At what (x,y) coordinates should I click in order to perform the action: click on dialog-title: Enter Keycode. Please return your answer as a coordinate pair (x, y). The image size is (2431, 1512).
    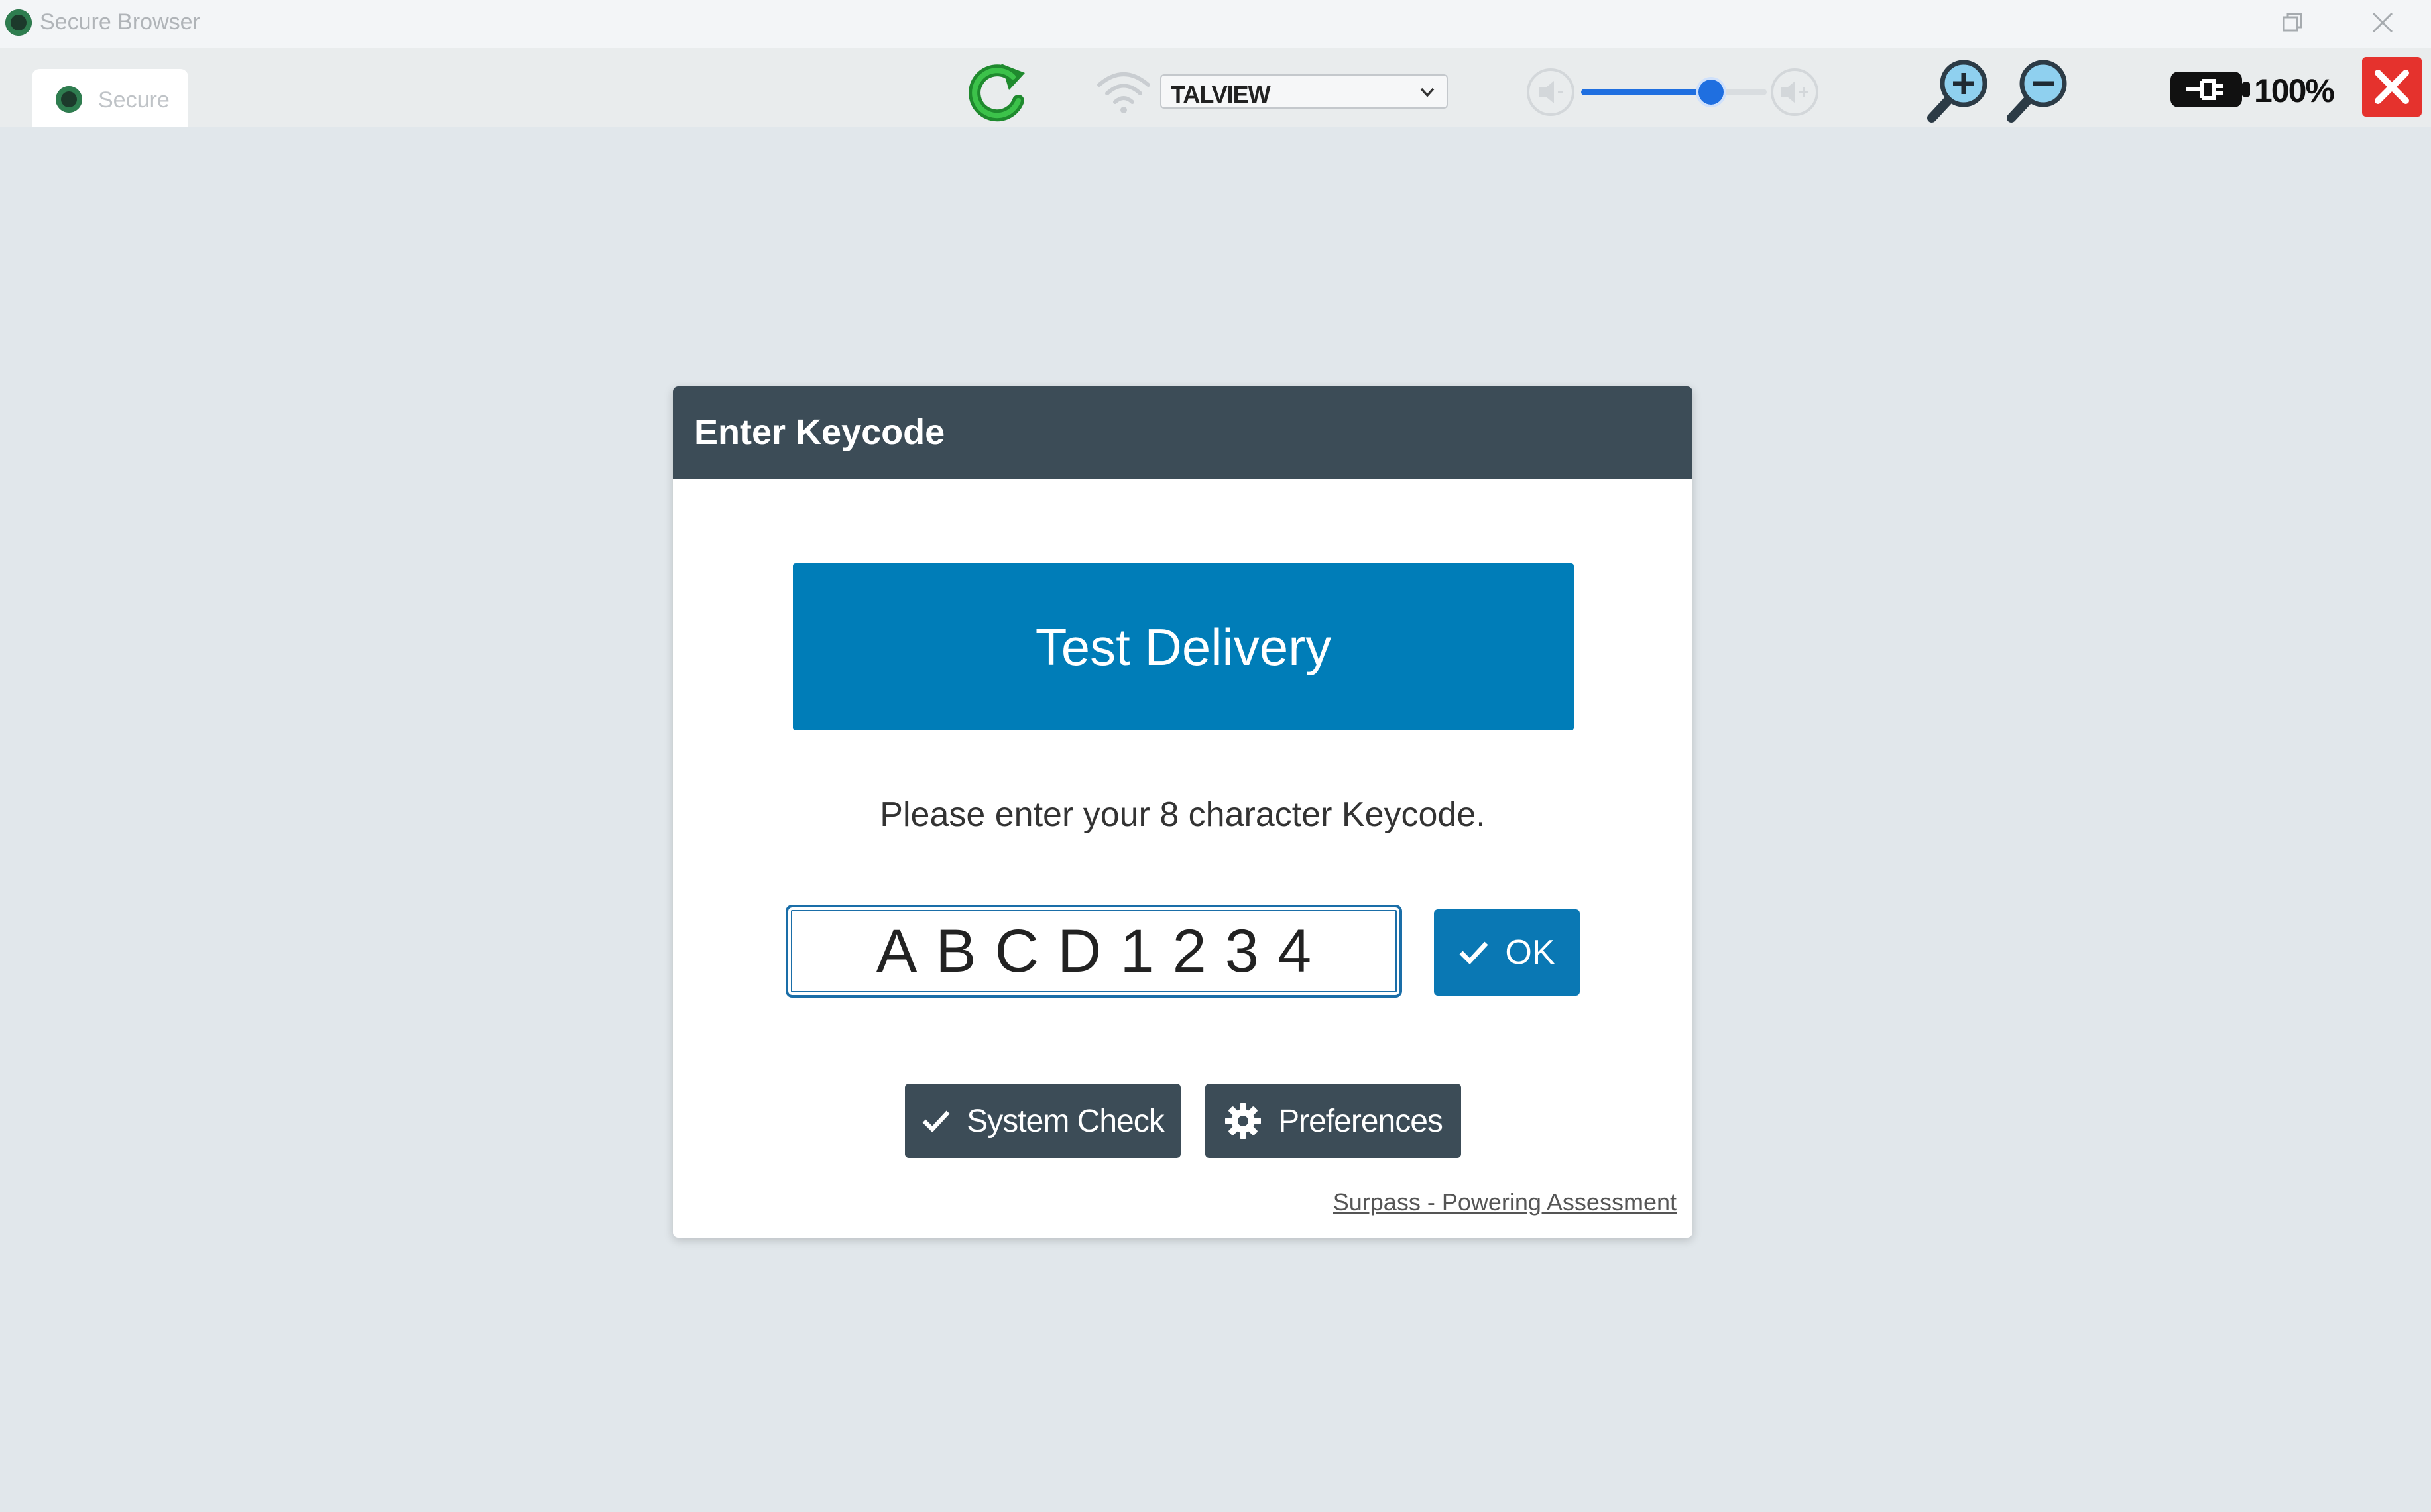
    Looking at the image, I should click on (819, 432).